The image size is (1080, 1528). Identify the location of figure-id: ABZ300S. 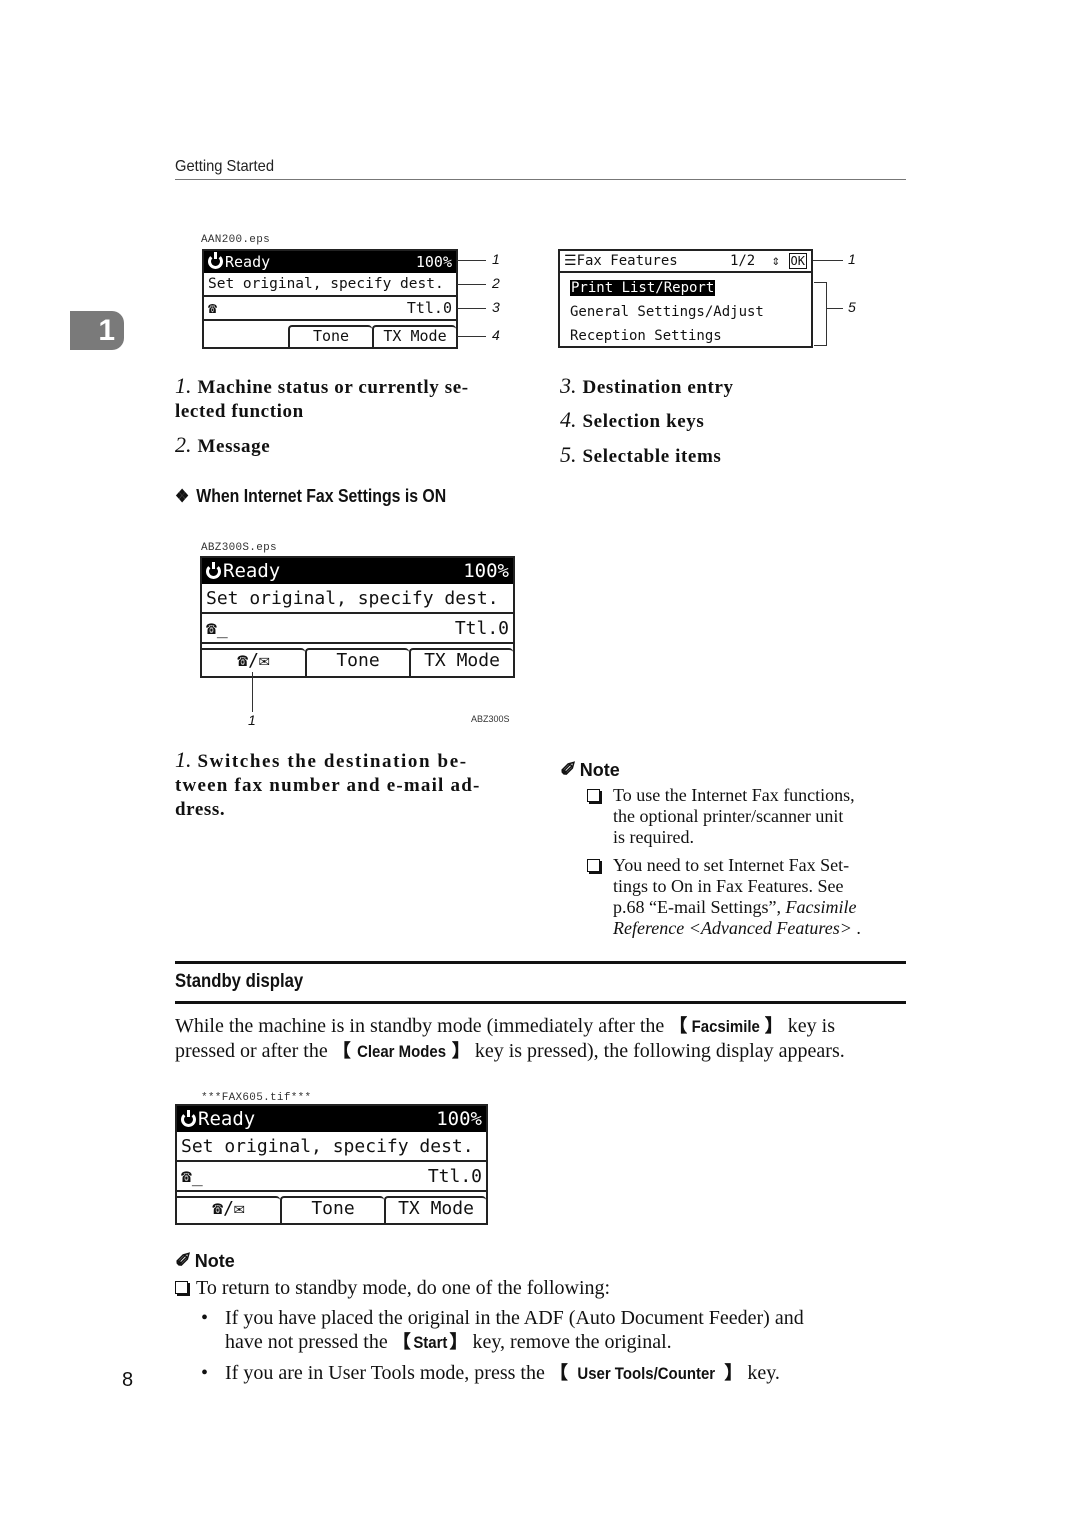
(490, 719).